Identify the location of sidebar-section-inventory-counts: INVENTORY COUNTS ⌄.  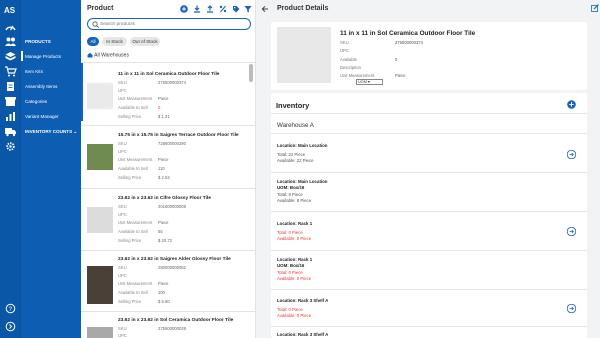
(51, 132).